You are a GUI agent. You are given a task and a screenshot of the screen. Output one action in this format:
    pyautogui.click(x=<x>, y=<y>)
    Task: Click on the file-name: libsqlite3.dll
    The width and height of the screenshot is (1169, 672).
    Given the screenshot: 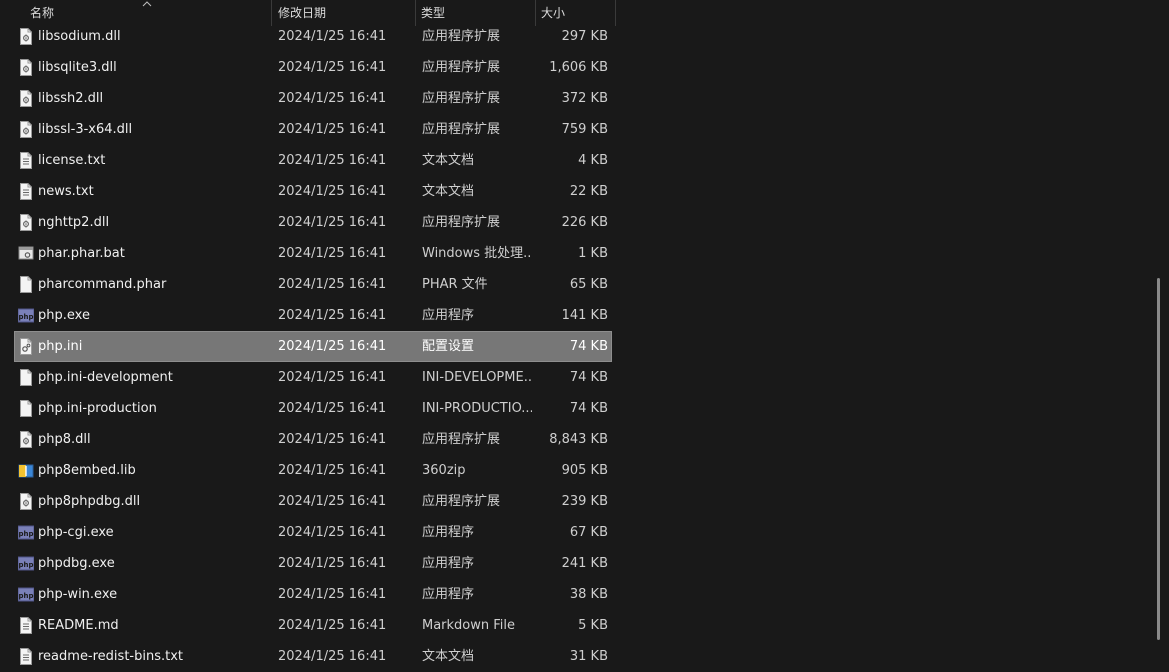 What is the action you would take?
    pyautogui.click(x=77, y=67)
    